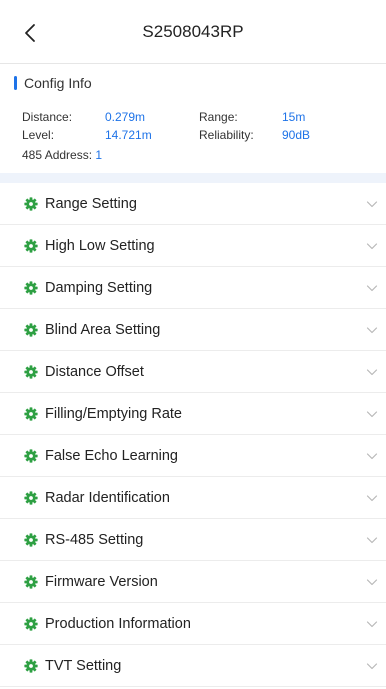  Describe the element at coordinates (193, 414) in the screenshot. I see `settings-row: Filling/Emptying Rate` at that location.